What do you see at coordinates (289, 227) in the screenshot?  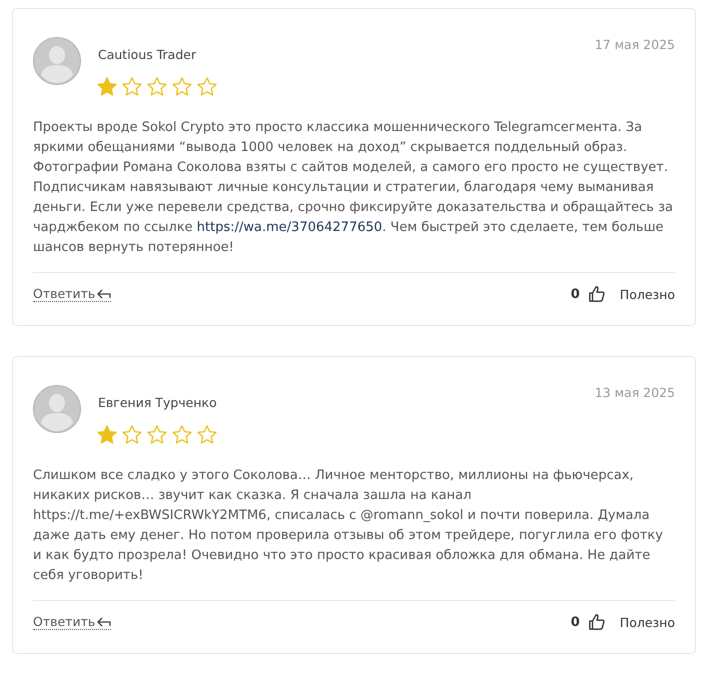 I see `link: https://wa.me/37064277650` at bounding box center [289, 227].